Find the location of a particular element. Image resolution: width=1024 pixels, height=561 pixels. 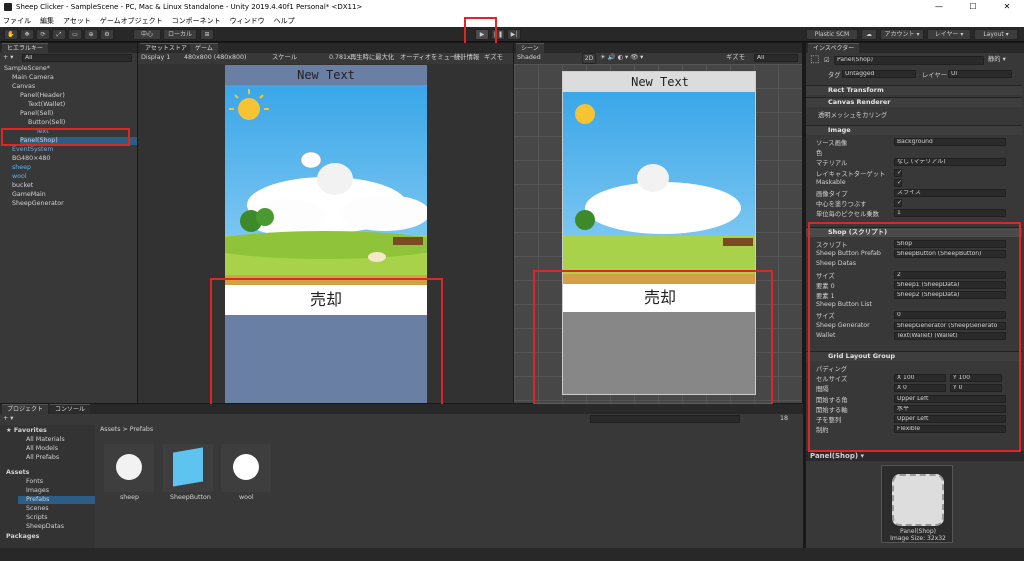

hierarchy-item: SheepGenerator is located at coordinates (74, 204).